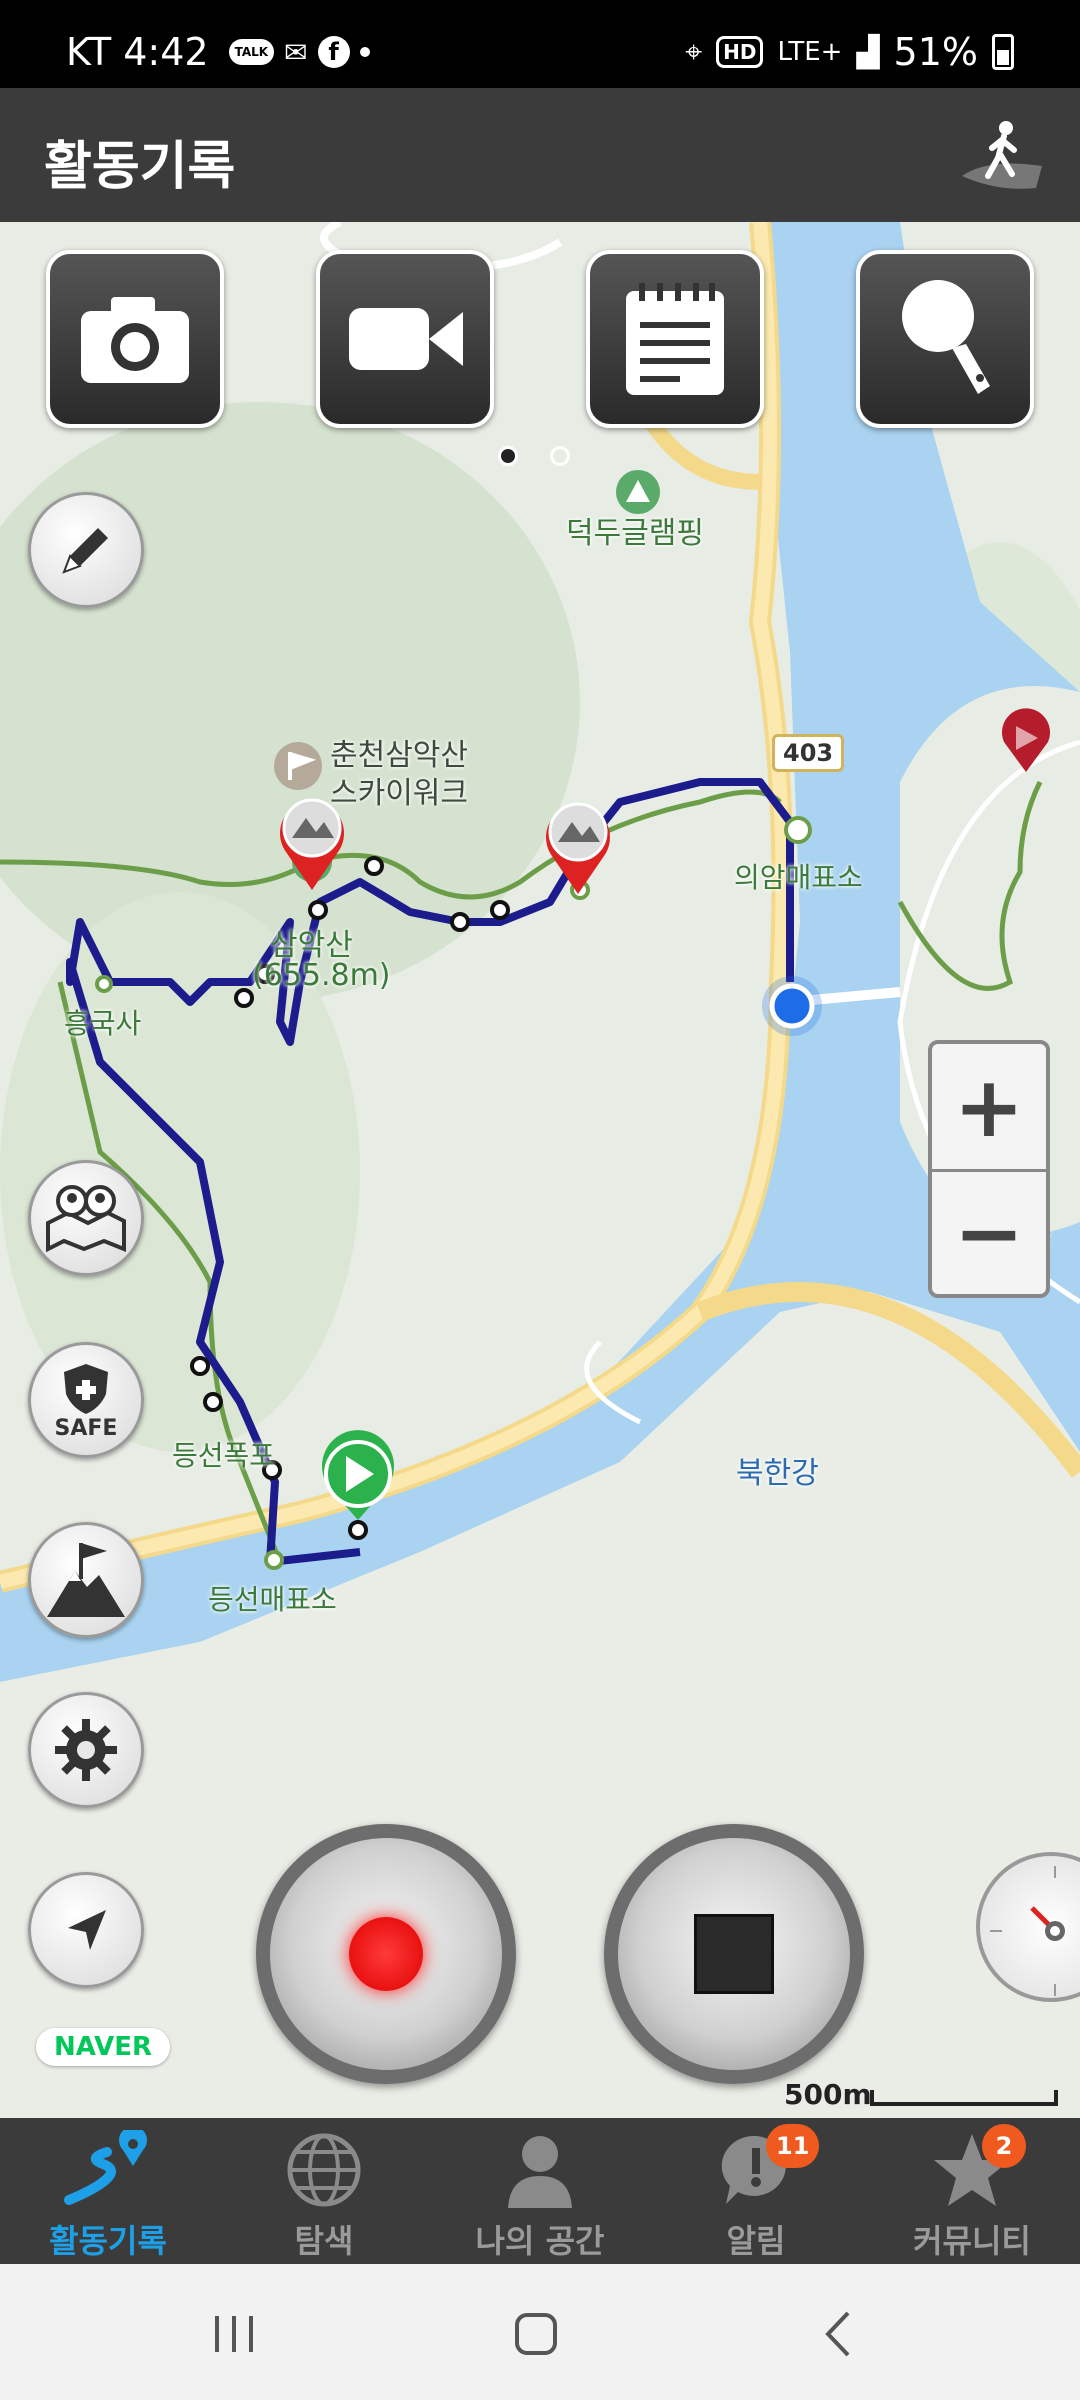 The image size is (1080, 2400). I want to click on mountain-flag-icon, so click(86, 1580).